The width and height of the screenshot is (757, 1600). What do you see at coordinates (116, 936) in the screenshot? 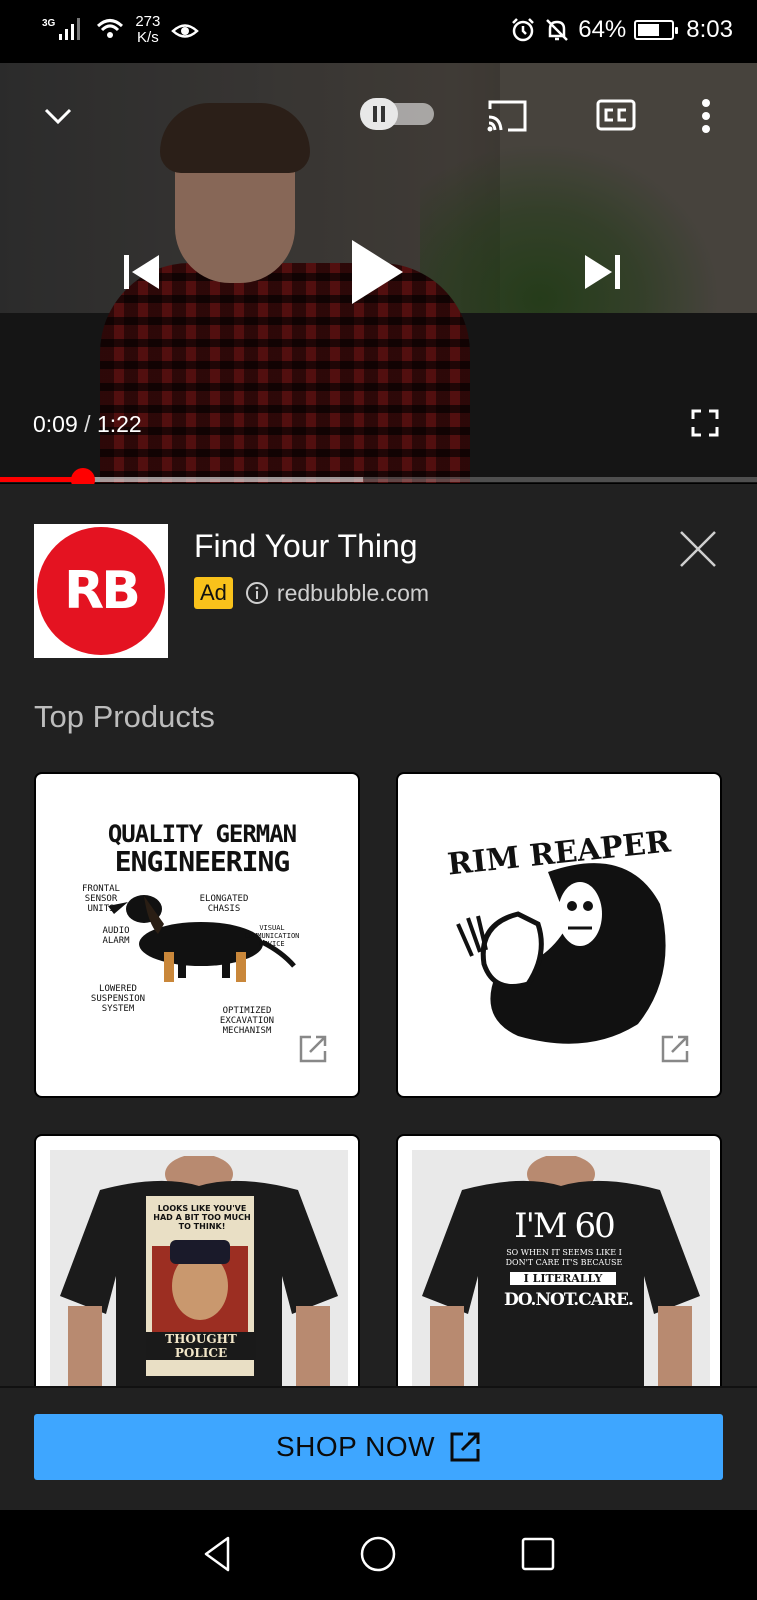
I see `product-label: AUDIO ALARM` at bounding box center [116, 936].